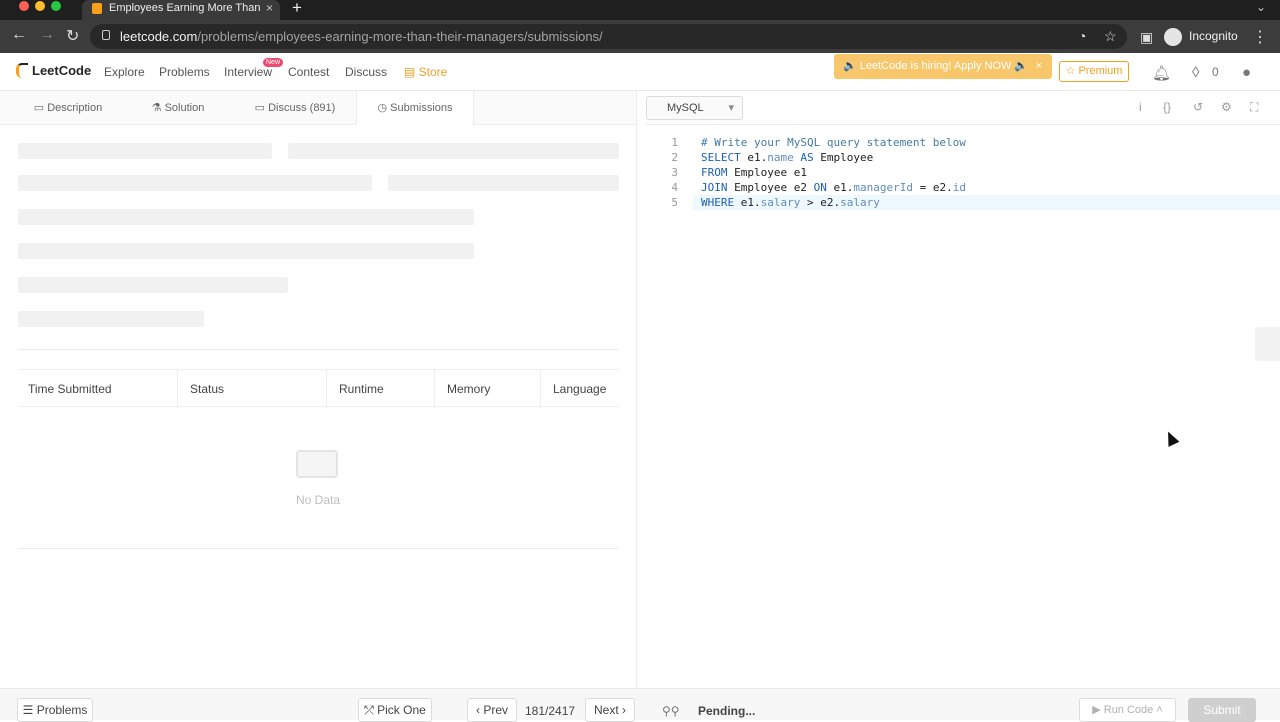 The height and width of the screenshot is (722, 1280). Describe the element at coordinates (986, 202) in the screenshot. I see `code-line: WHERE e1.salary > e2.salary` at that location.